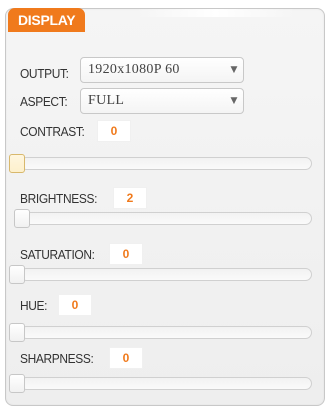 This screenshot has width=333, height=415. I want to click on contrast-label: CONTRAST:, so click(52, 131).